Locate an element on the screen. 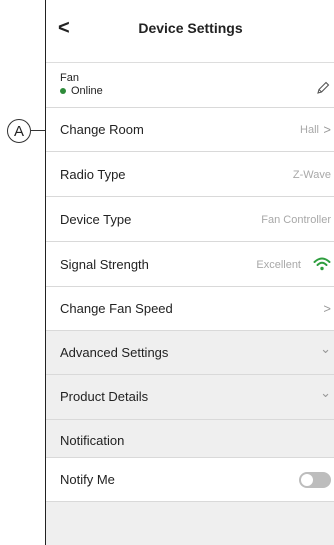 Image resolution: width=334 pixels, height=545 pixels. device-type-label: Device Type is located at coordinates (96, 219).